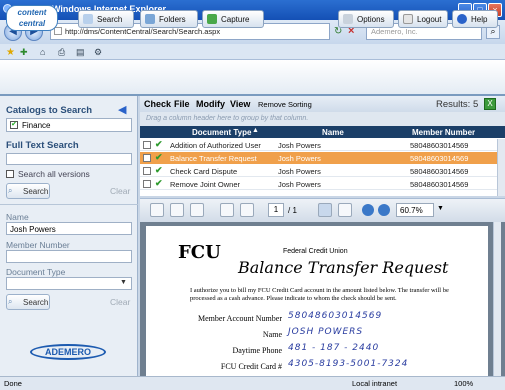 The height and width of the screenshot is (390, 505). Describe the element at coordinates (247, 210) in the screenshot. I see `fit-width-icon` at that location.